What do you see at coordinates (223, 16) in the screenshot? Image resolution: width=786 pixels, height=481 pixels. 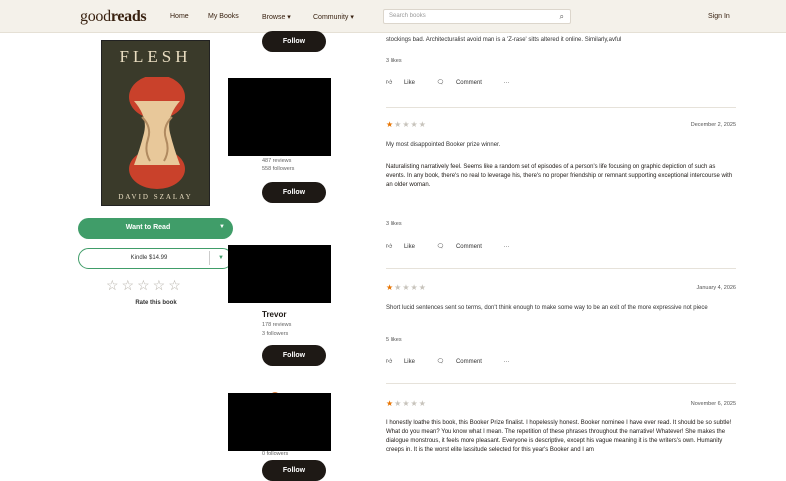 I see `nav-my-books-link: My Books` at bounding box center [223, 16].